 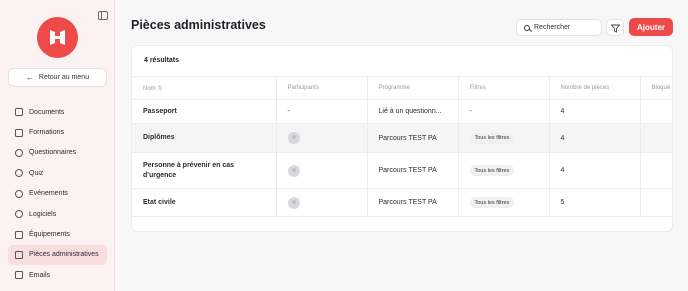 I want to click on question-icon, so click(x=19, y=152).